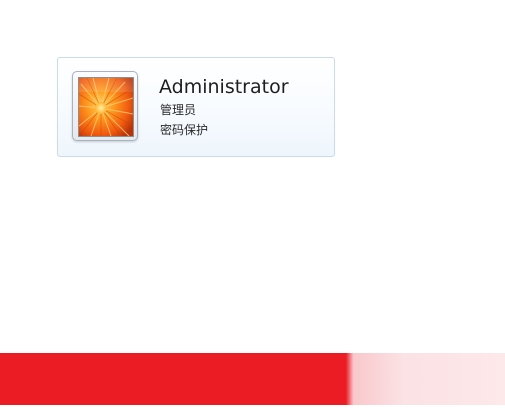 This screenshot has width=505, height=408. Describe the element at coordinates (184, 130) in the screenshot. I see `password-protected-label: 密码保护` at that location.